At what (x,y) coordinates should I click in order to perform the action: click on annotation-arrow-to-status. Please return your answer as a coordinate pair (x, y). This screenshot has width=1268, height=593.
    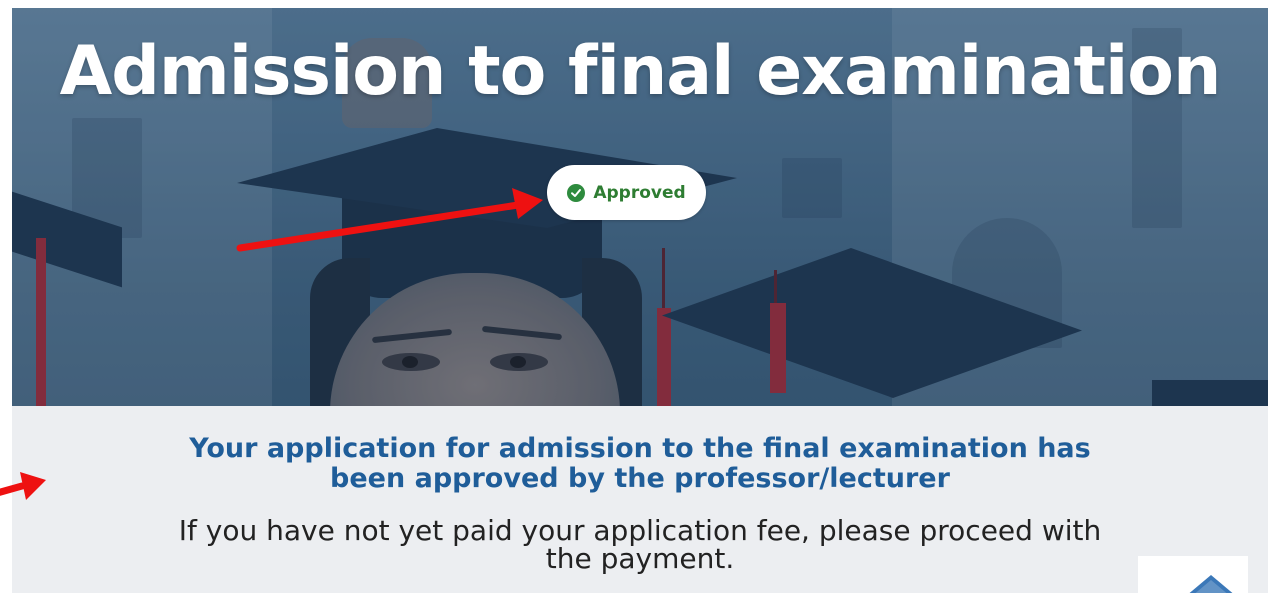
    Looking at the image, I should click on (389, 220).